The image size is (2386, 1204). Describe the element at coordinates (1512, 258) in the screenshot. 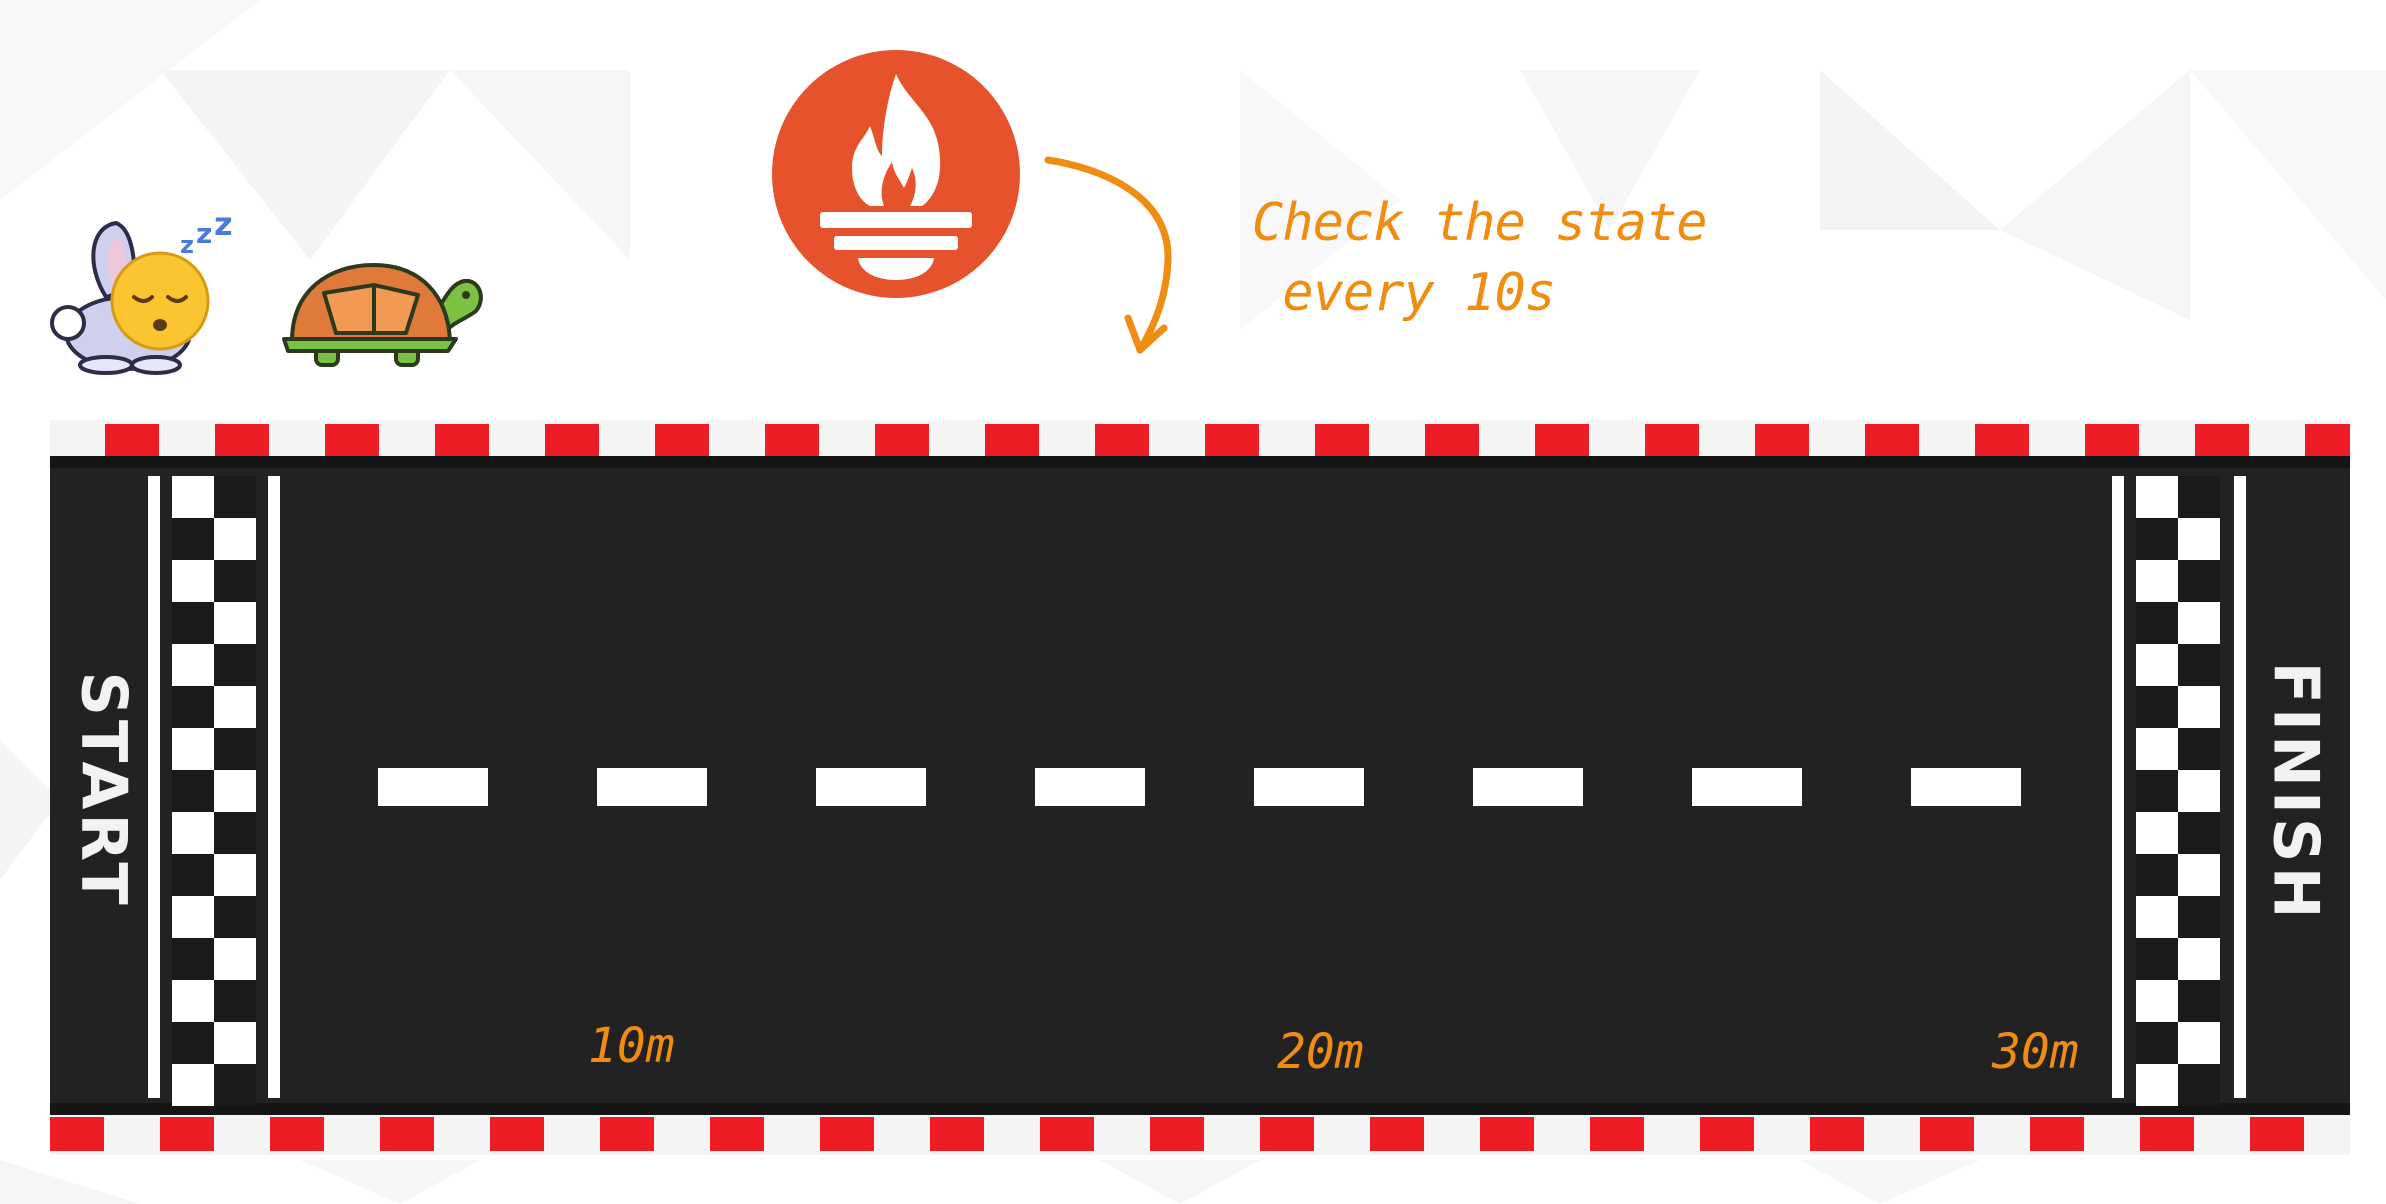

I see `annotation-text: Check the state every 10s` at that location.